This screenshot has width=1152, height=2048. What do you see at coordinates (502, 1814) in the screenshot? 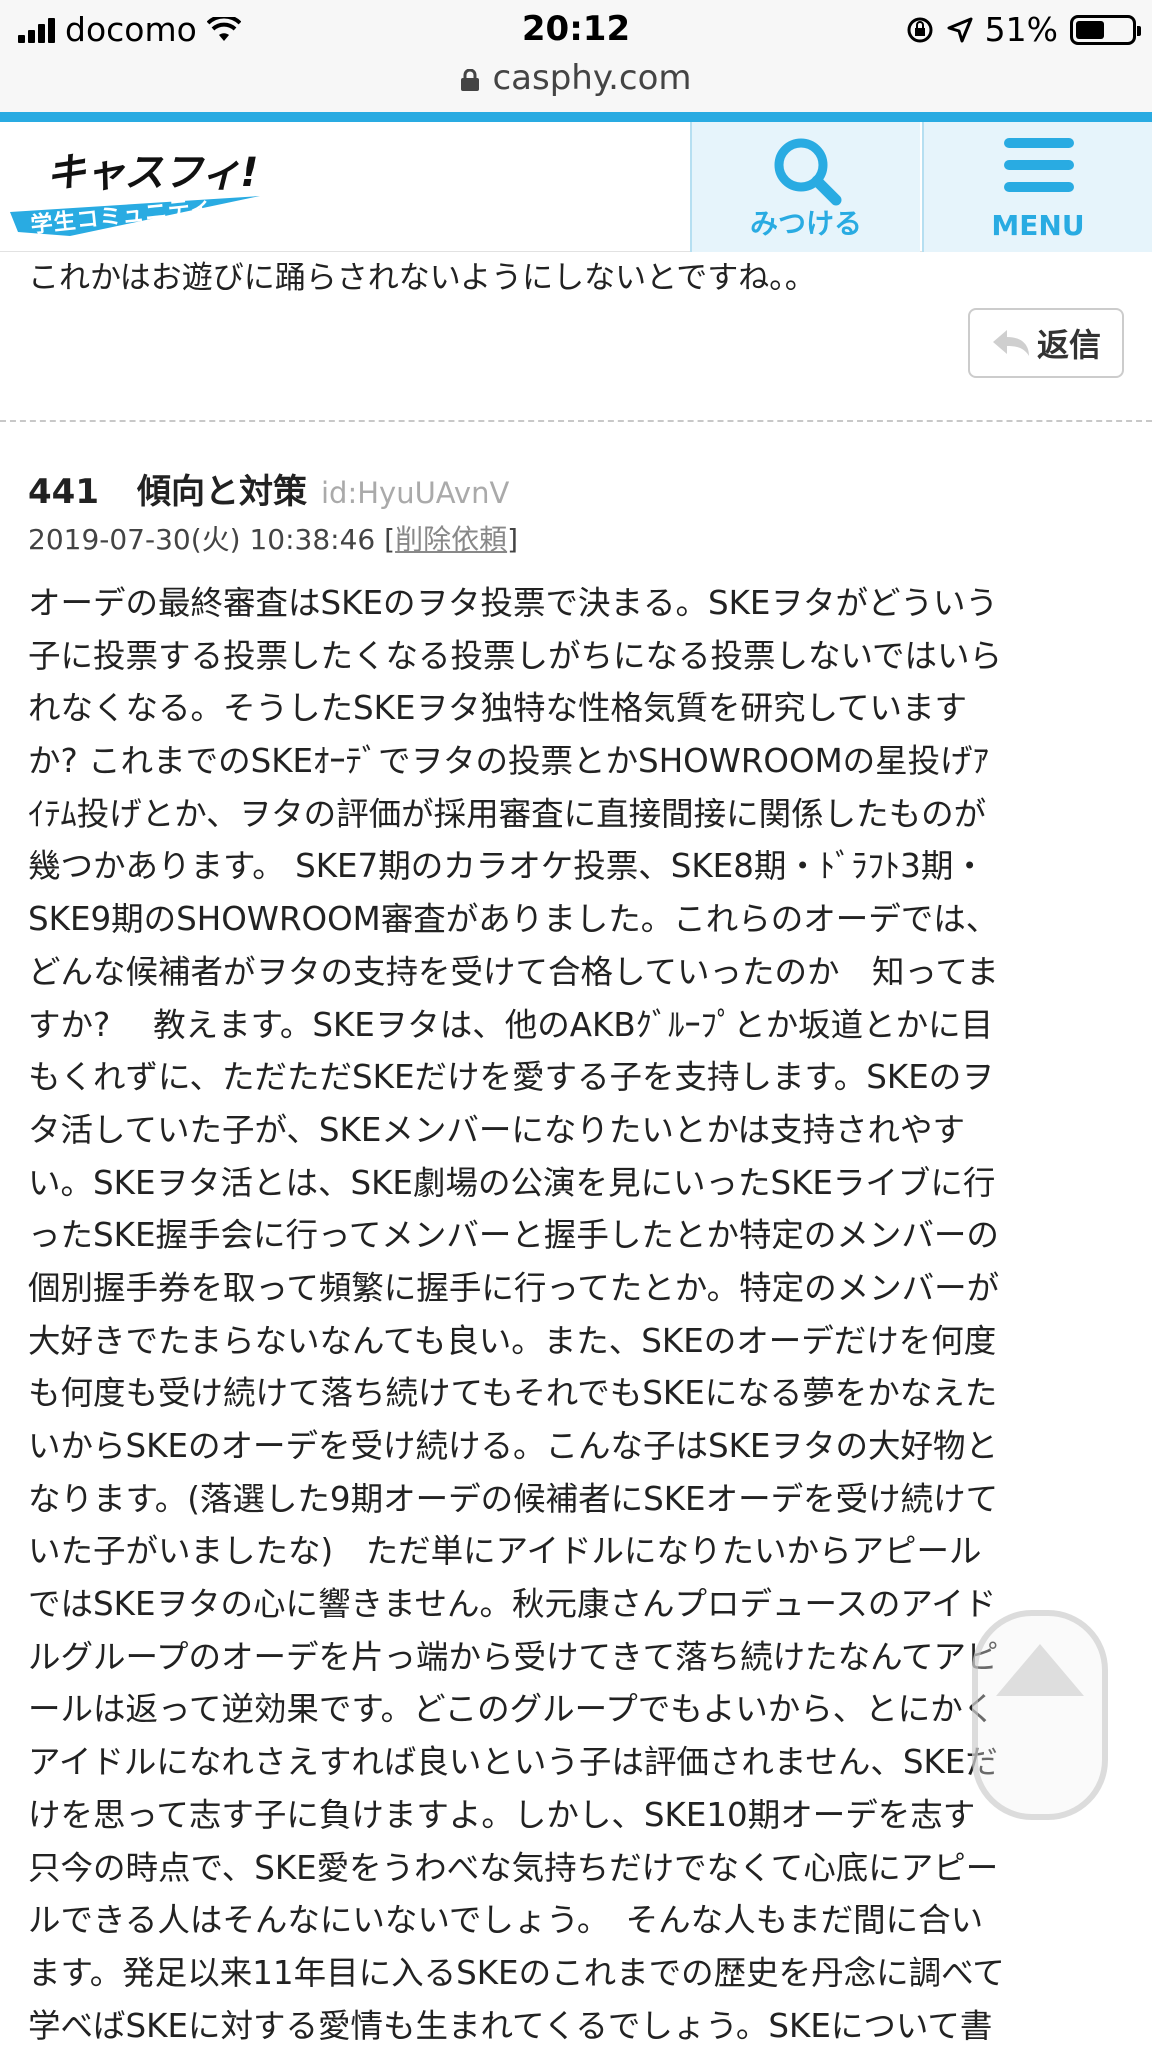
I see `post-body-line: けを思って志す子に負けますよ。しかし、SKE10期オーデを志す` at bounding box center [502, 1814].